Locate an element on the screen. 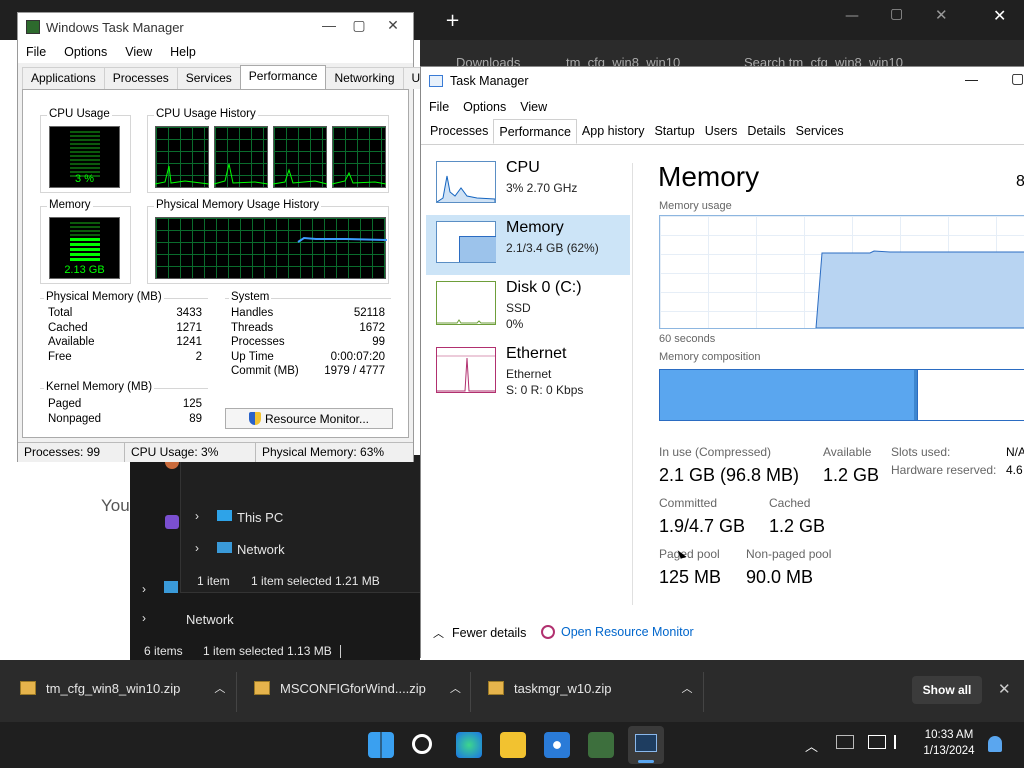 The width and height of the screenshot is (1024, 768). tab-applications: Applications is located at coordinates (63, 78).